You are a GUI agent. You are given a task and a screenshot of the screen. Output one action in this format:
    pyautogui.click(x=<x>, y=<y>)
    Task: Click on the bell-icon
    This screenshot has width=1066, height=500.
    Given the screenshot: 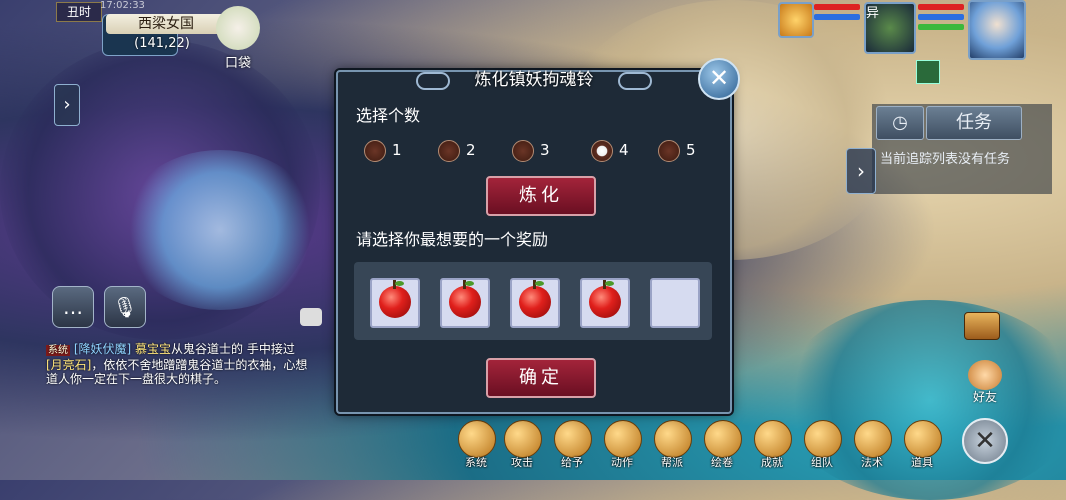 What is the action you would take?
    pyautogui.click(x=873, y=439)
    